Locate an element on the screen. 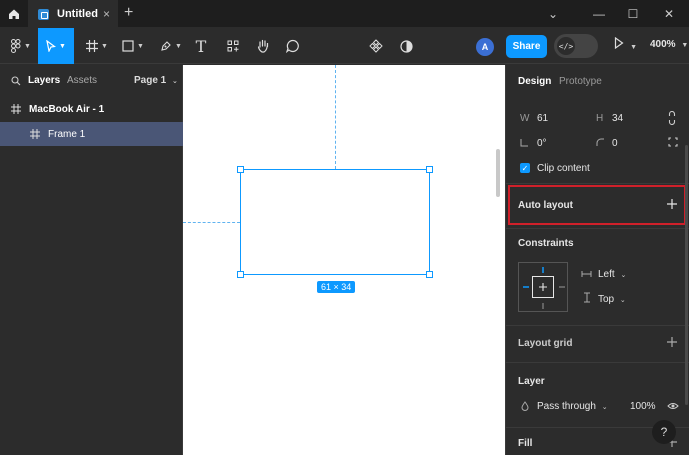 The image size is (689, 455). opacity-input: 100% is located at coordinates (643, 406).